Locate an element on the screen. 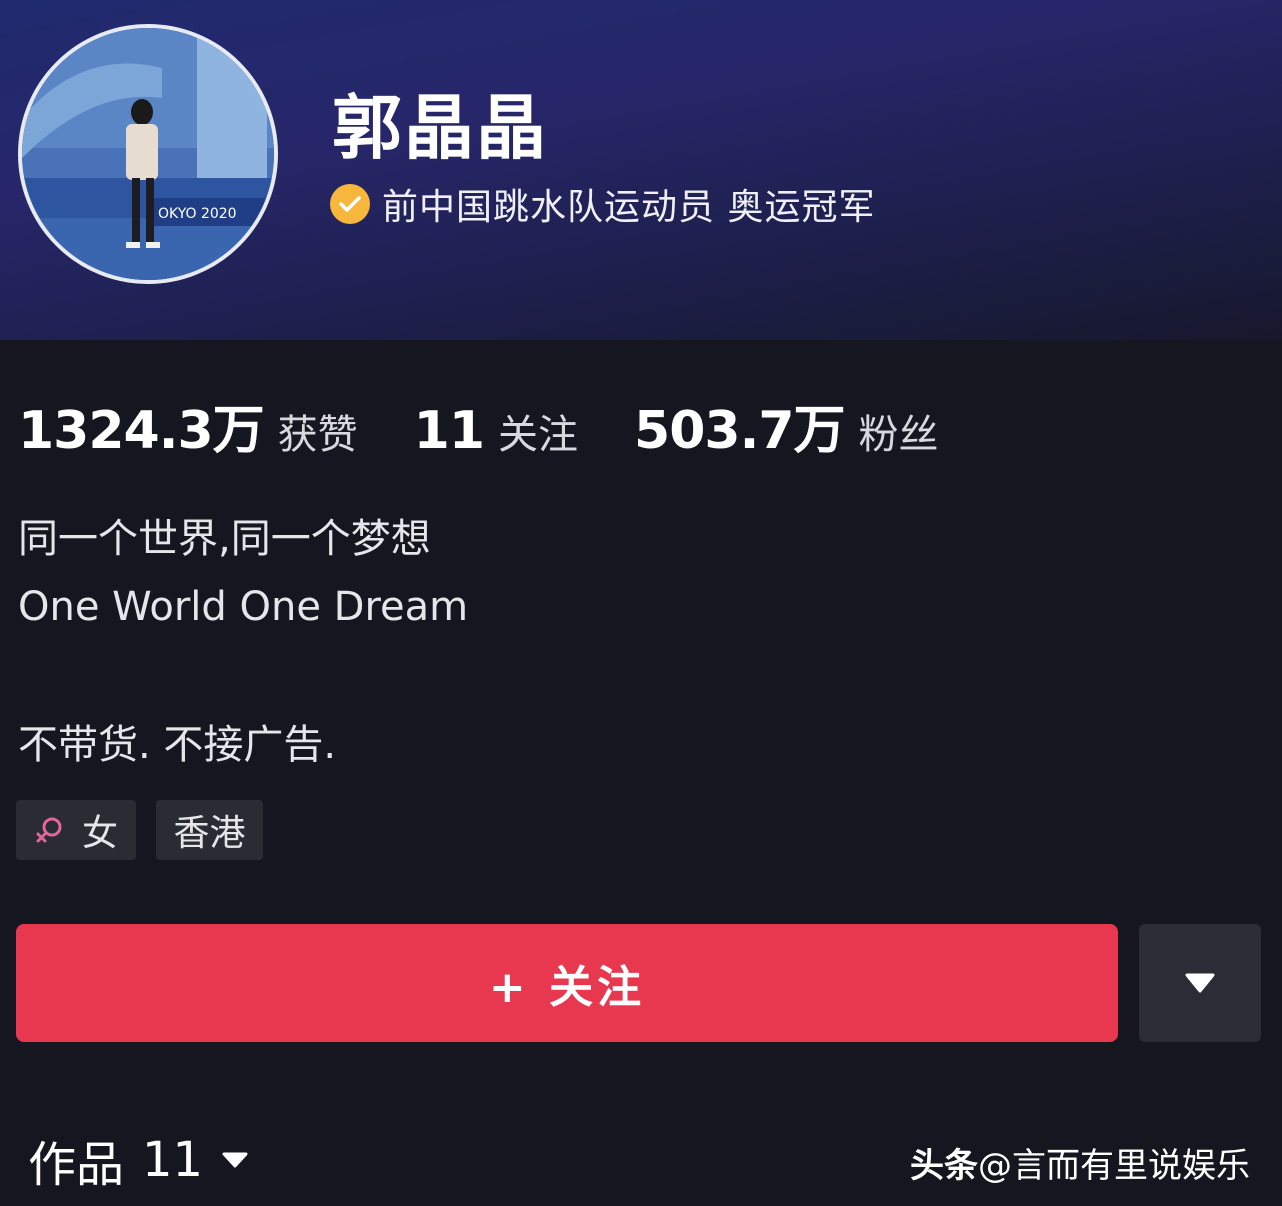  verification-text: 前中国跳水队运动员 奥运冠军 is located at coordinates (629, 207).